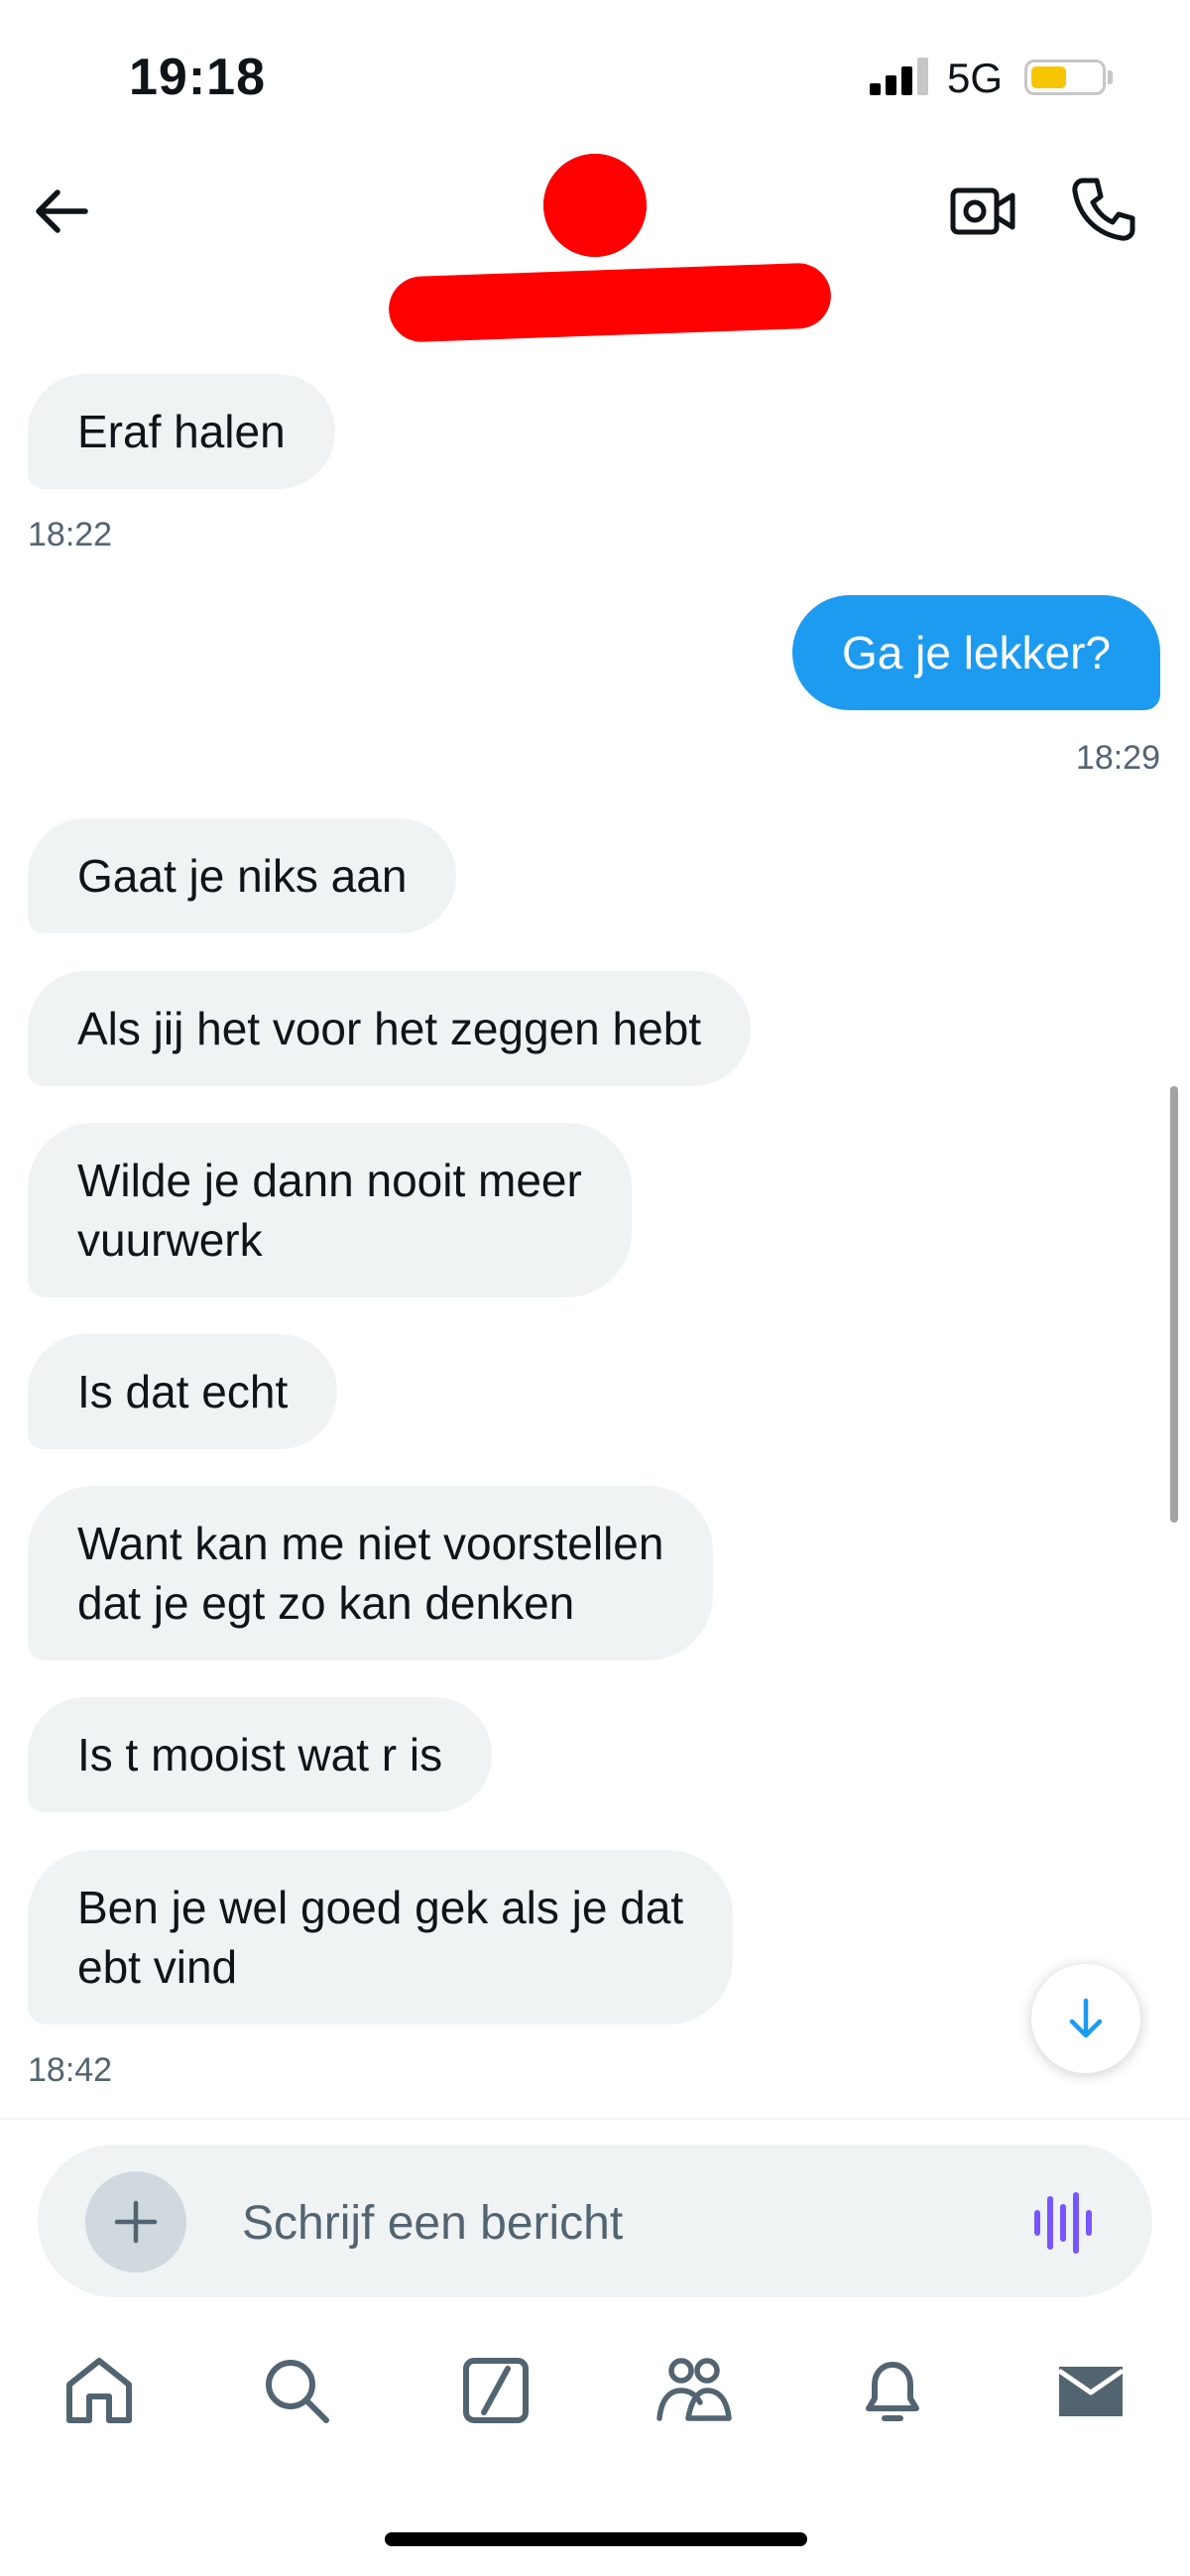 Image resolution: width=1190 pixels, height=2576 pixels. I want to click on message-bubble-in: Wilde je dann nooit meer vuurwerk, so click(330, 1210).